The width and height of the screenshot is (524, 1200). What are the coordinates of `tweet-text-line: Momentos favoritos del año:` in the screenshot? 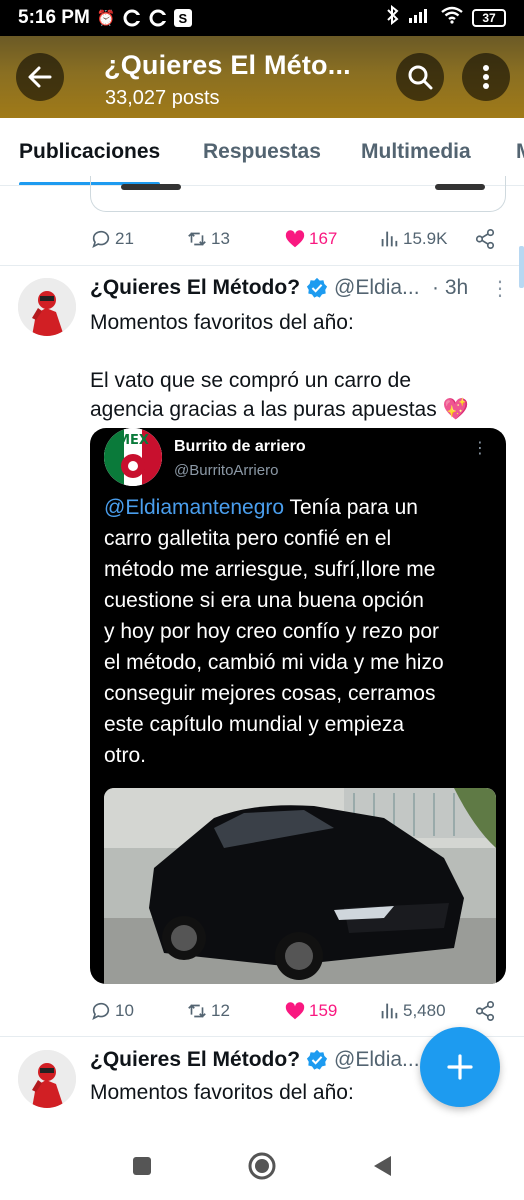 It's located at (222, 322).